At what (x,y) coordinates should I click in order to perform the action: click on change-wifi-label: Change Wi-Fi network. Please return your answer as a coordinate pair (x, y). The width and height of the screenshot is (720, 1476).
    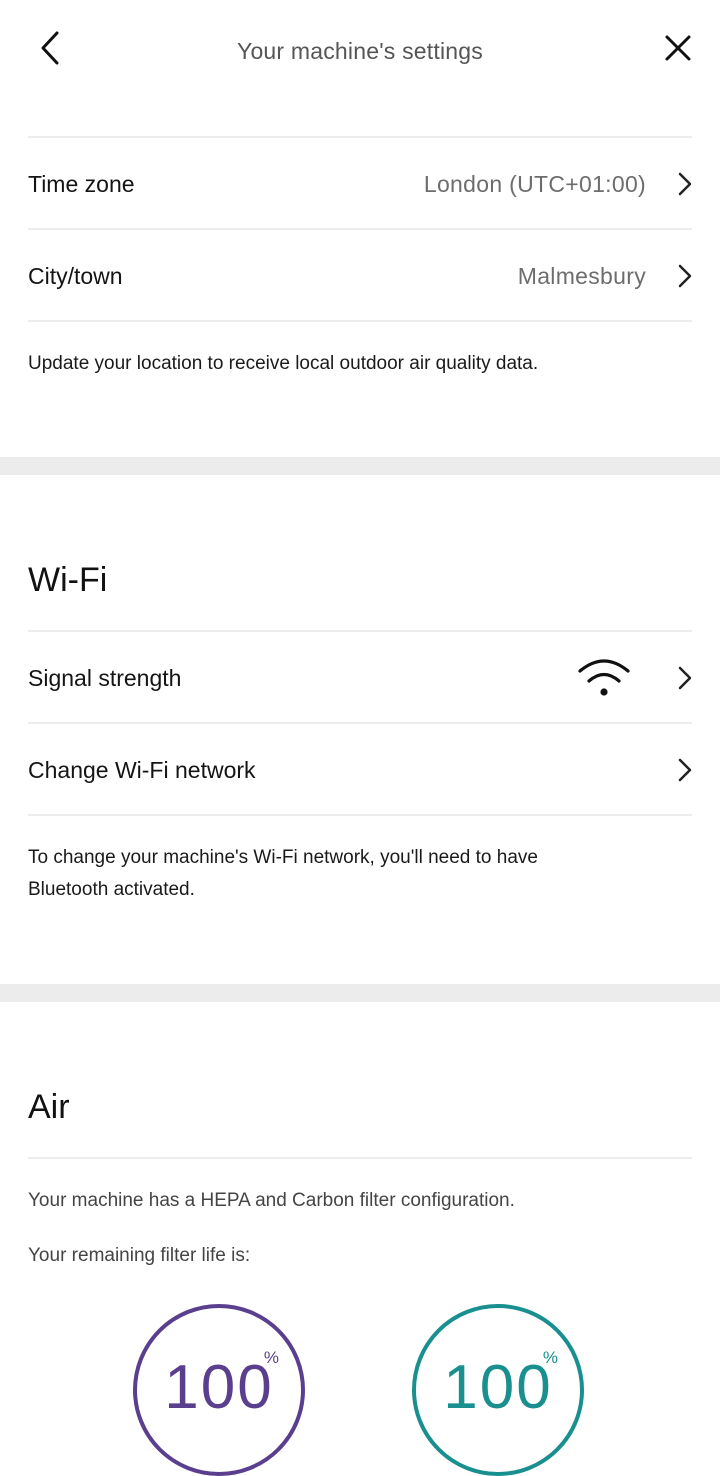
    Looking at the image, I should click on (142, 769).